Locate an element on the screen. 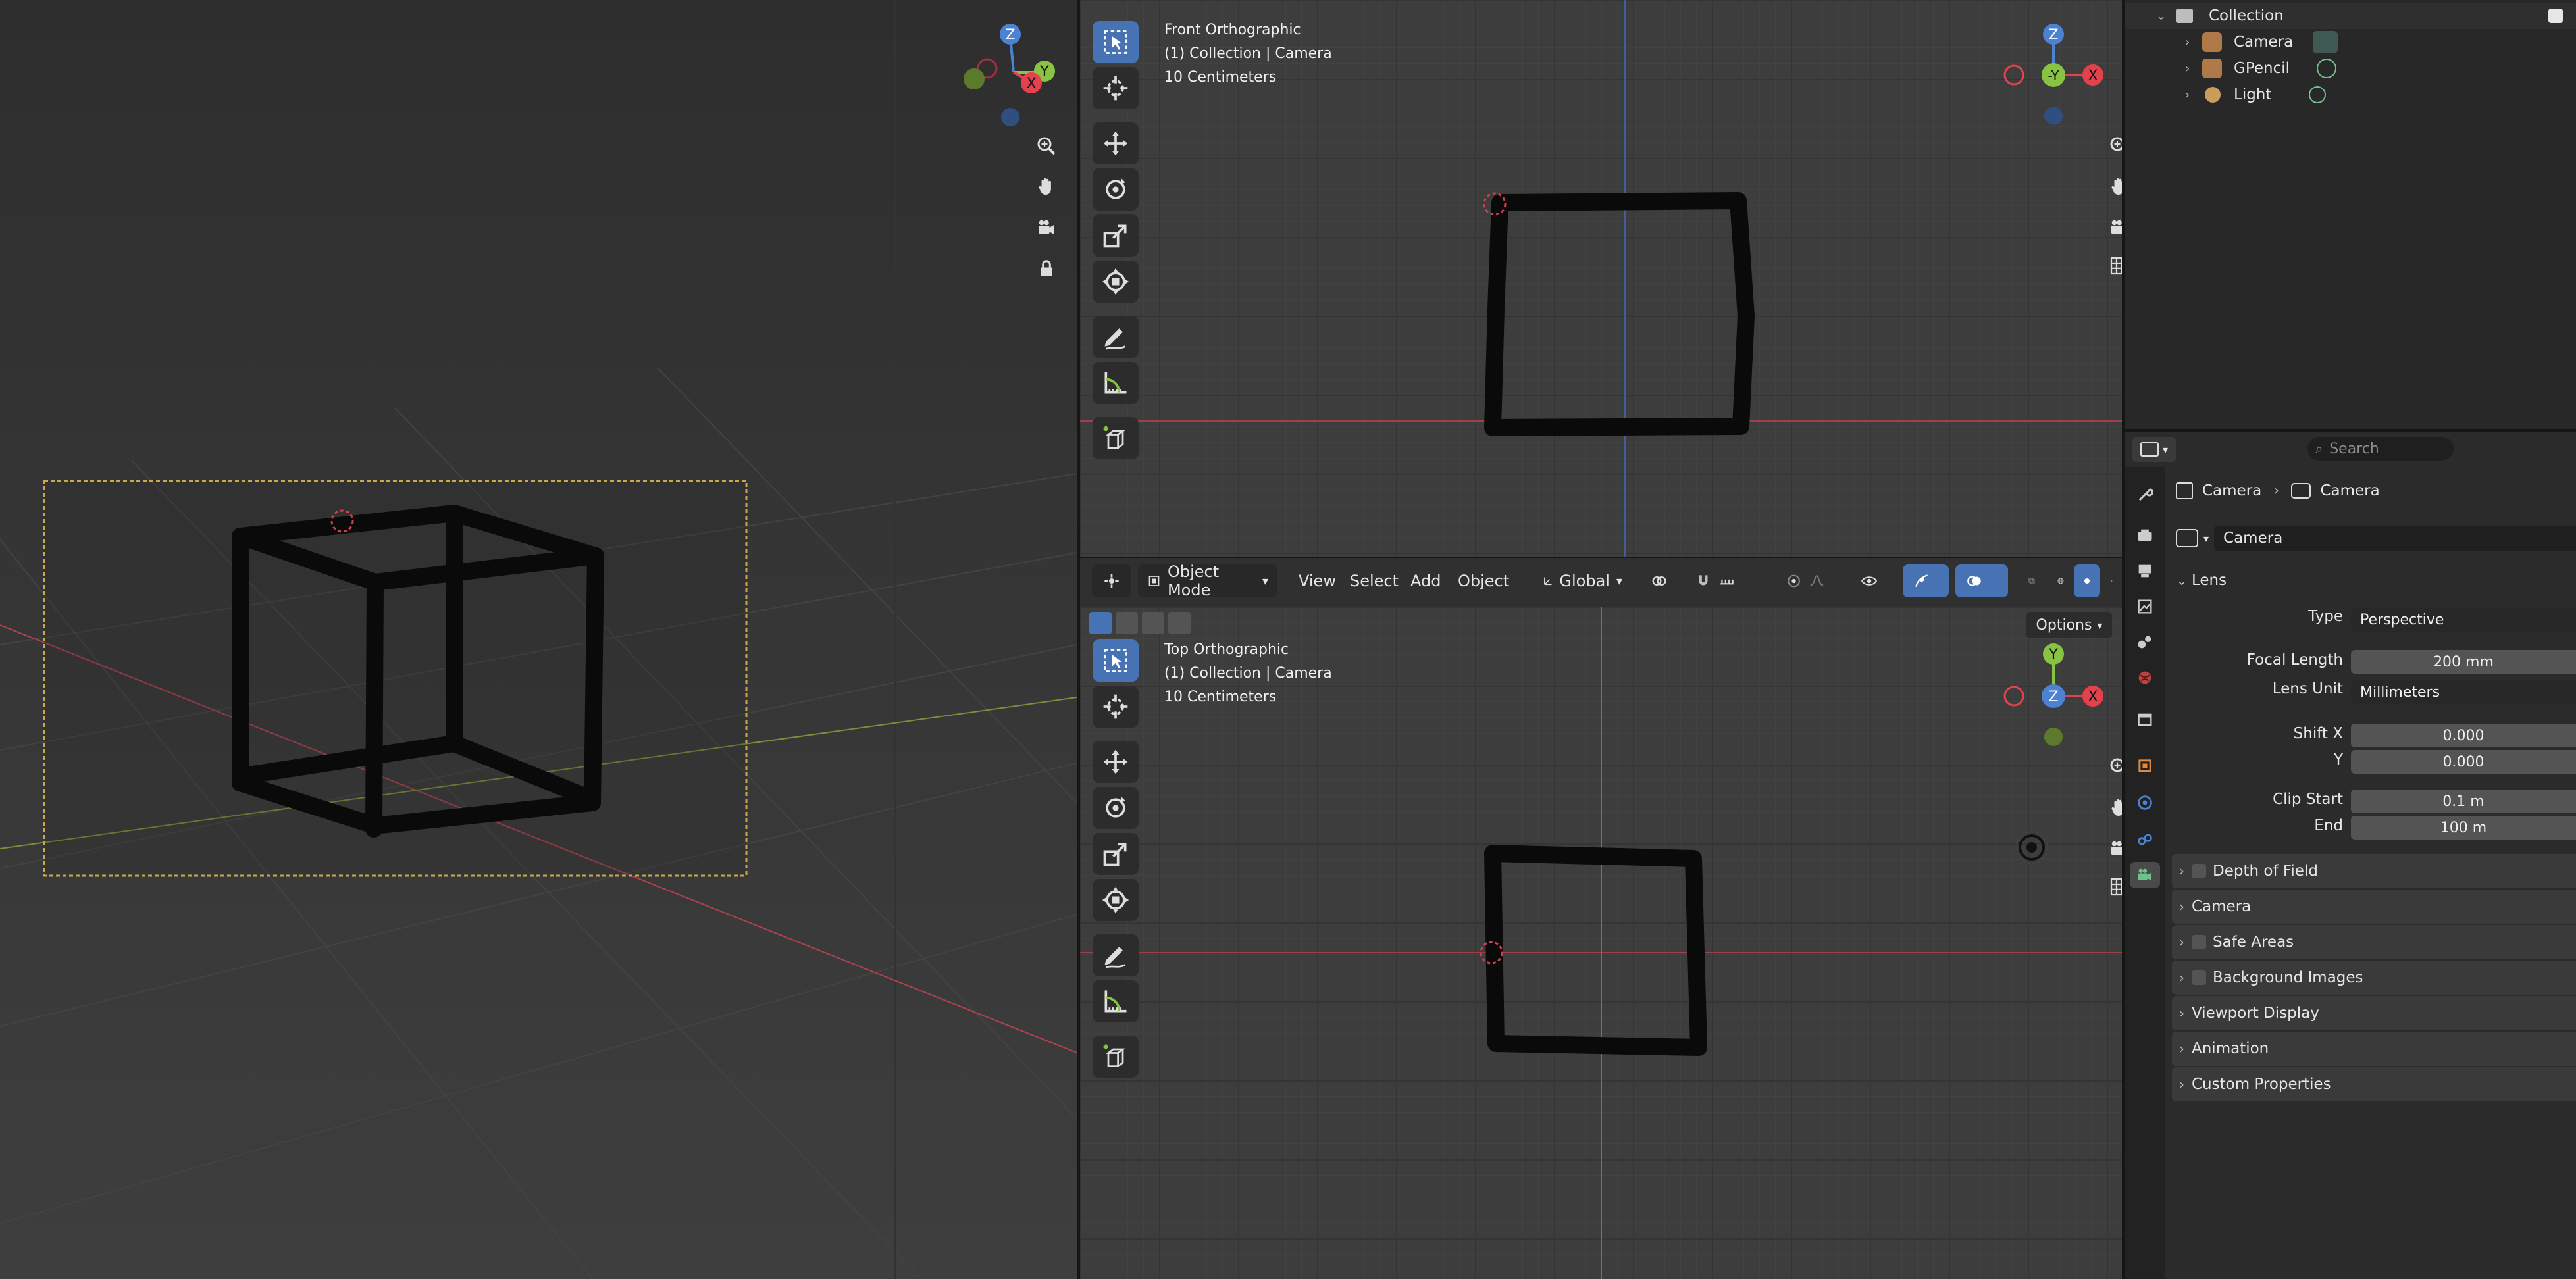 The width and height of the screenshot is (2576, 1279). svg-text: X is located at coordinates (2093, 76).